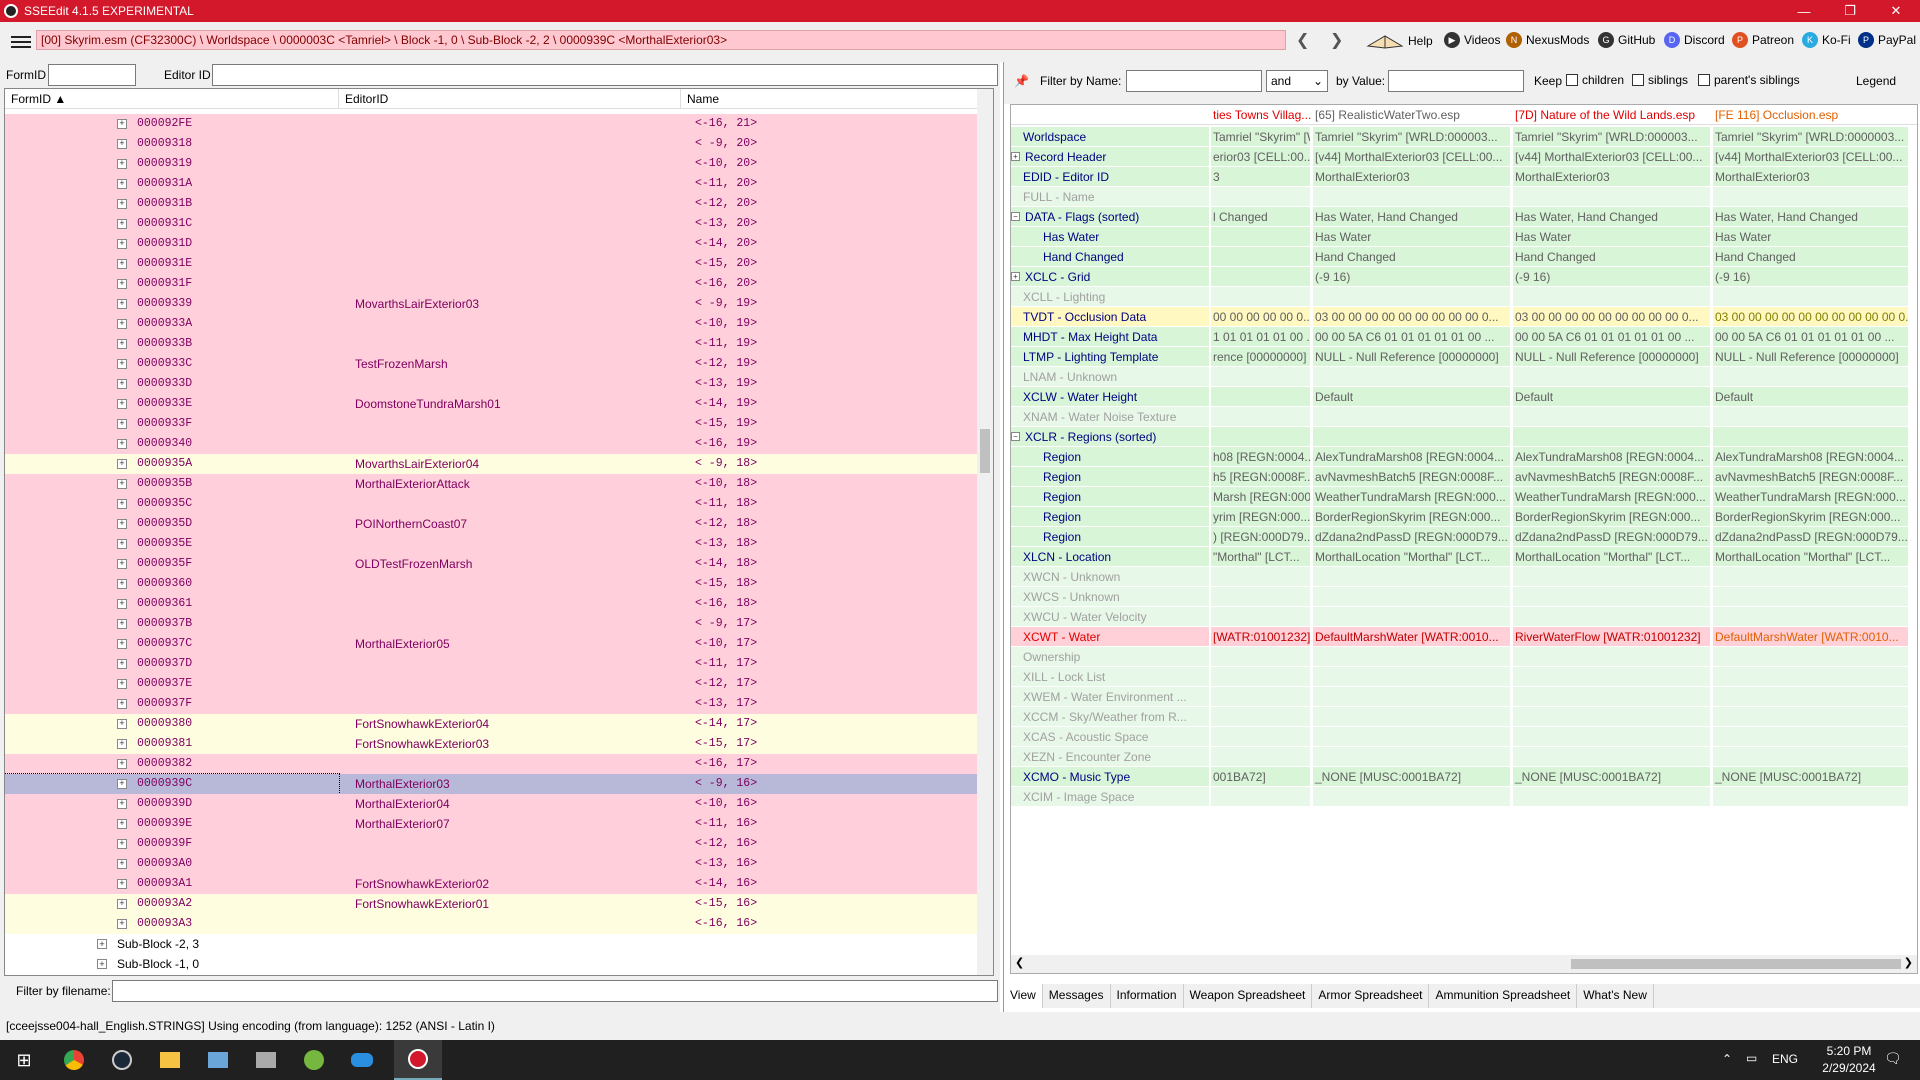 This screenshot has height=1080, width=1920. I want to click on tree-row: +0000937E <-12, 17>, so click(494, 684).